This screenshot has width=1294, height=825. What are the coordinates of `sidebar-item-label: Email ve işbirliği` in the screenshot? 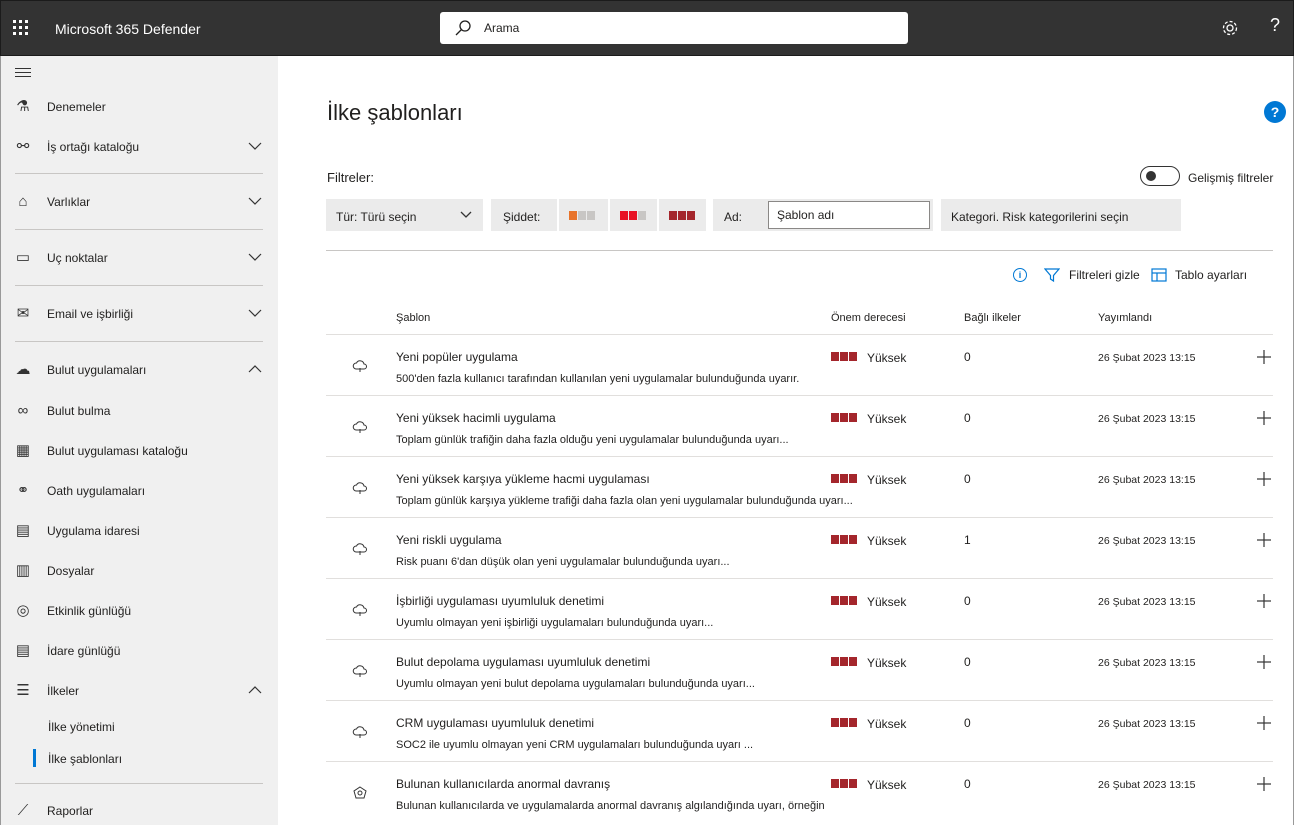 It's located at (90, 314).